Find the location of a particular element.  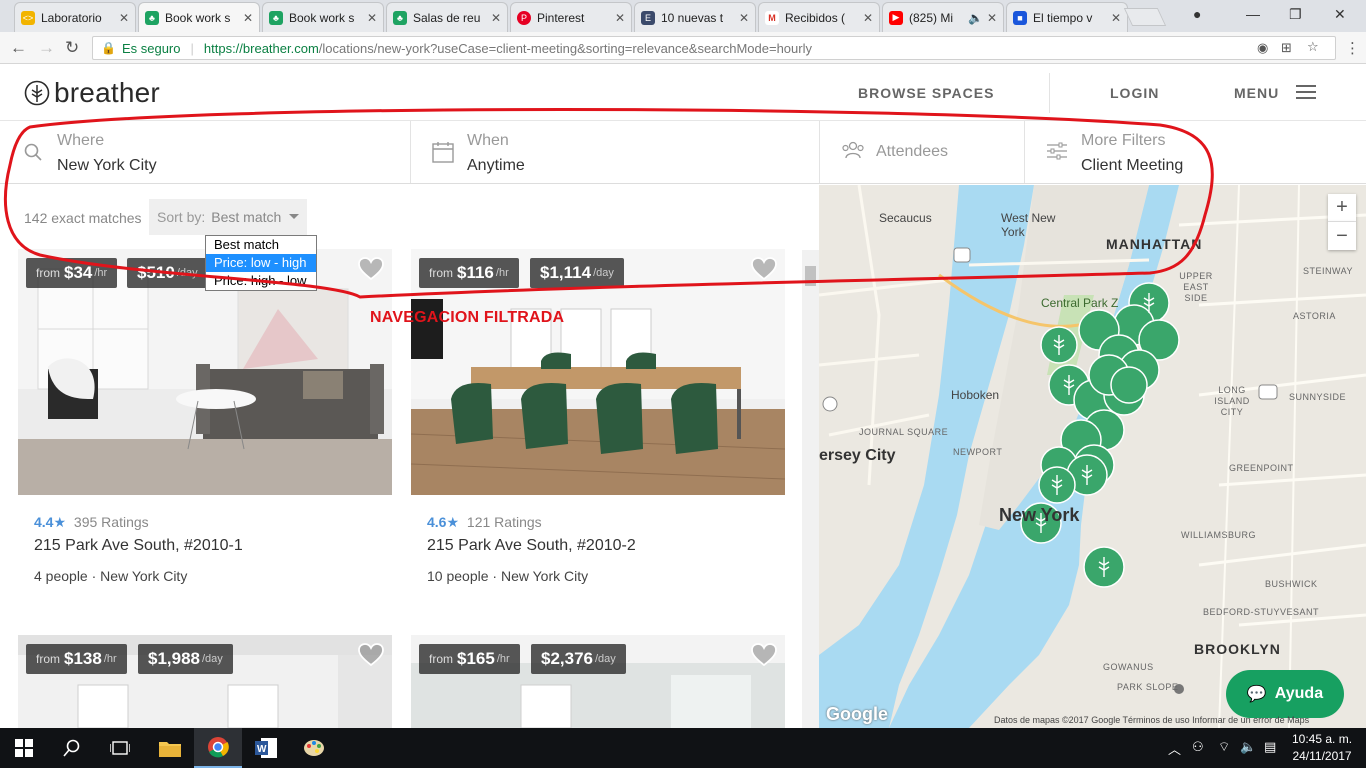

when-value: Anytime is located at coordinates (496, 165).